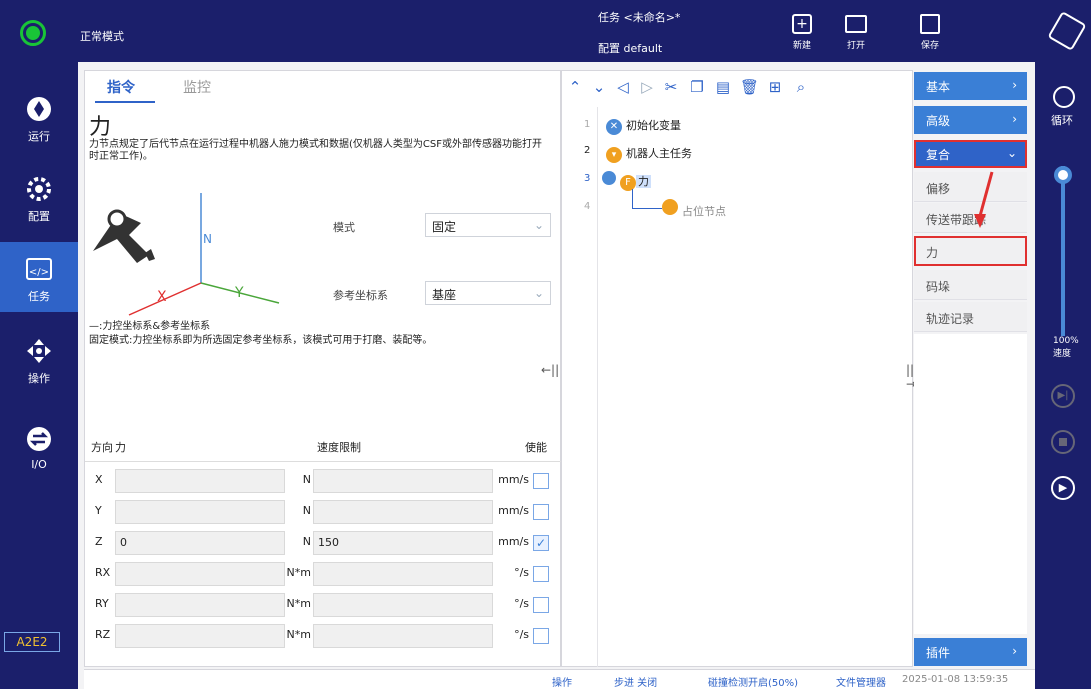  I want to click on tree-node-placeholder: 占位节点, so click(694, 209).